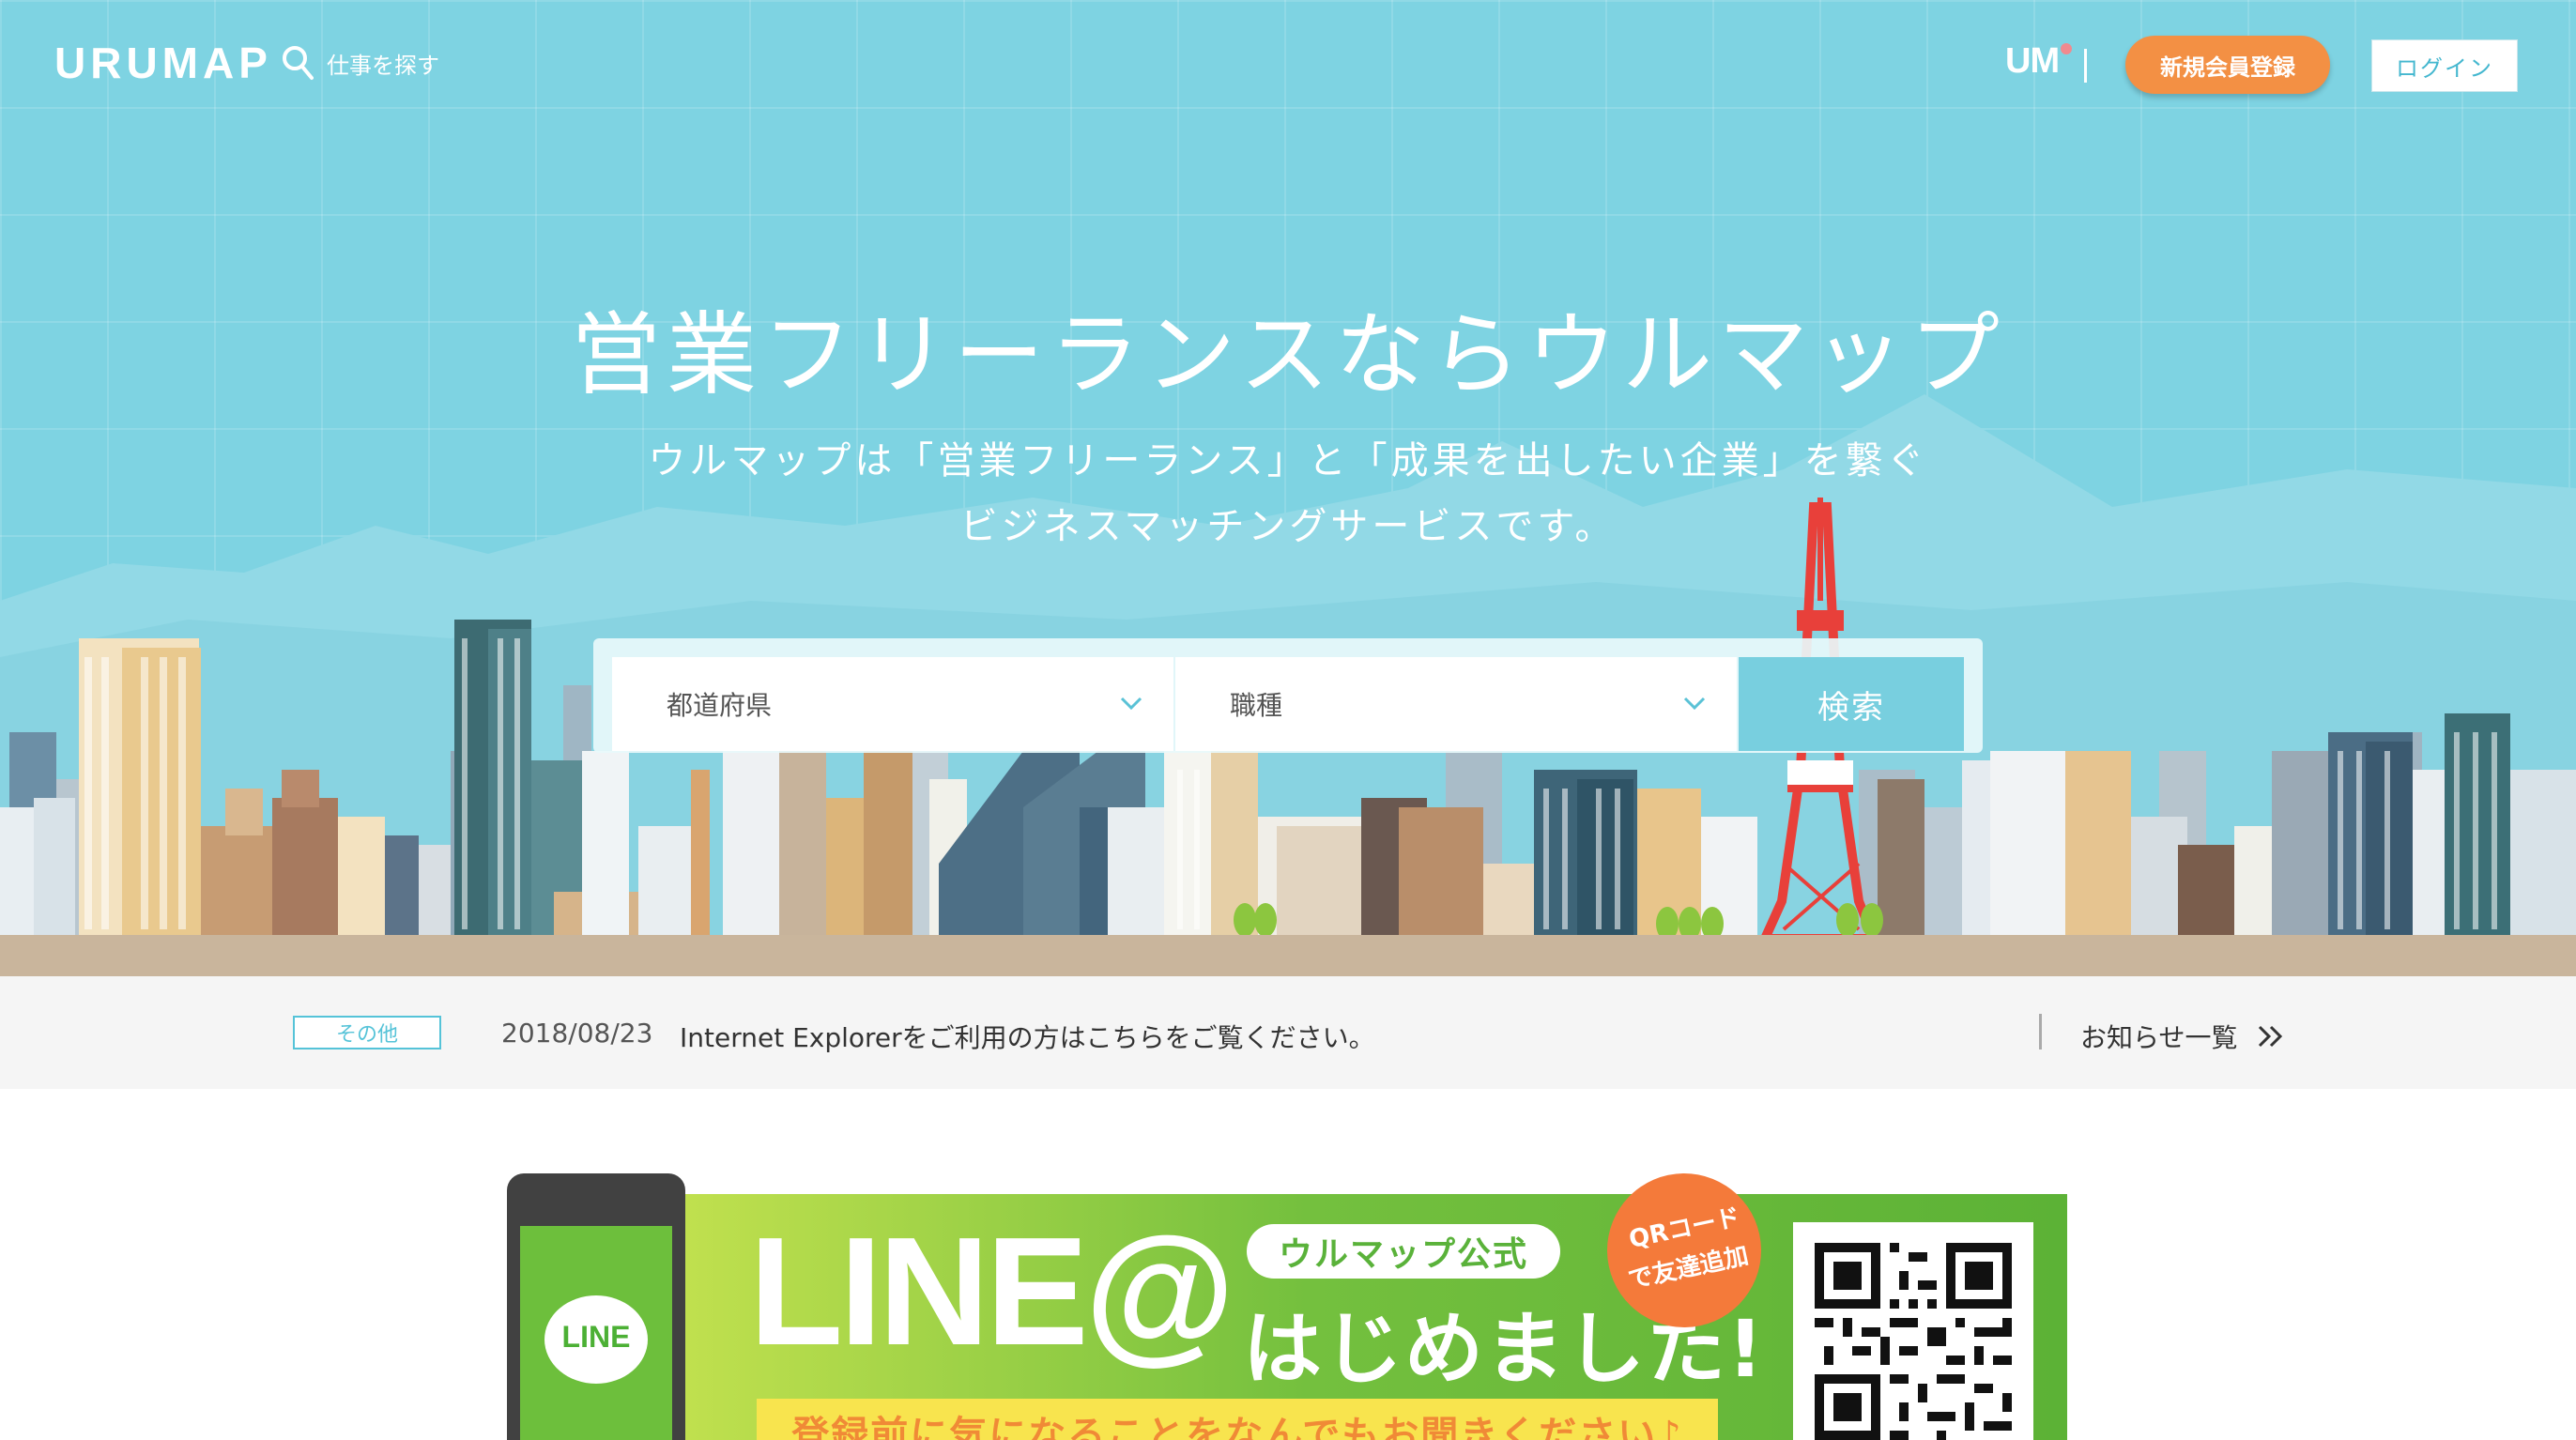 Image resolution: width=2576 pixels, height=1440 pixels. Describe the element at coordinates (383, 65) in the screenshot. I see `find-jobs-label: 仕事を探す` at that location.